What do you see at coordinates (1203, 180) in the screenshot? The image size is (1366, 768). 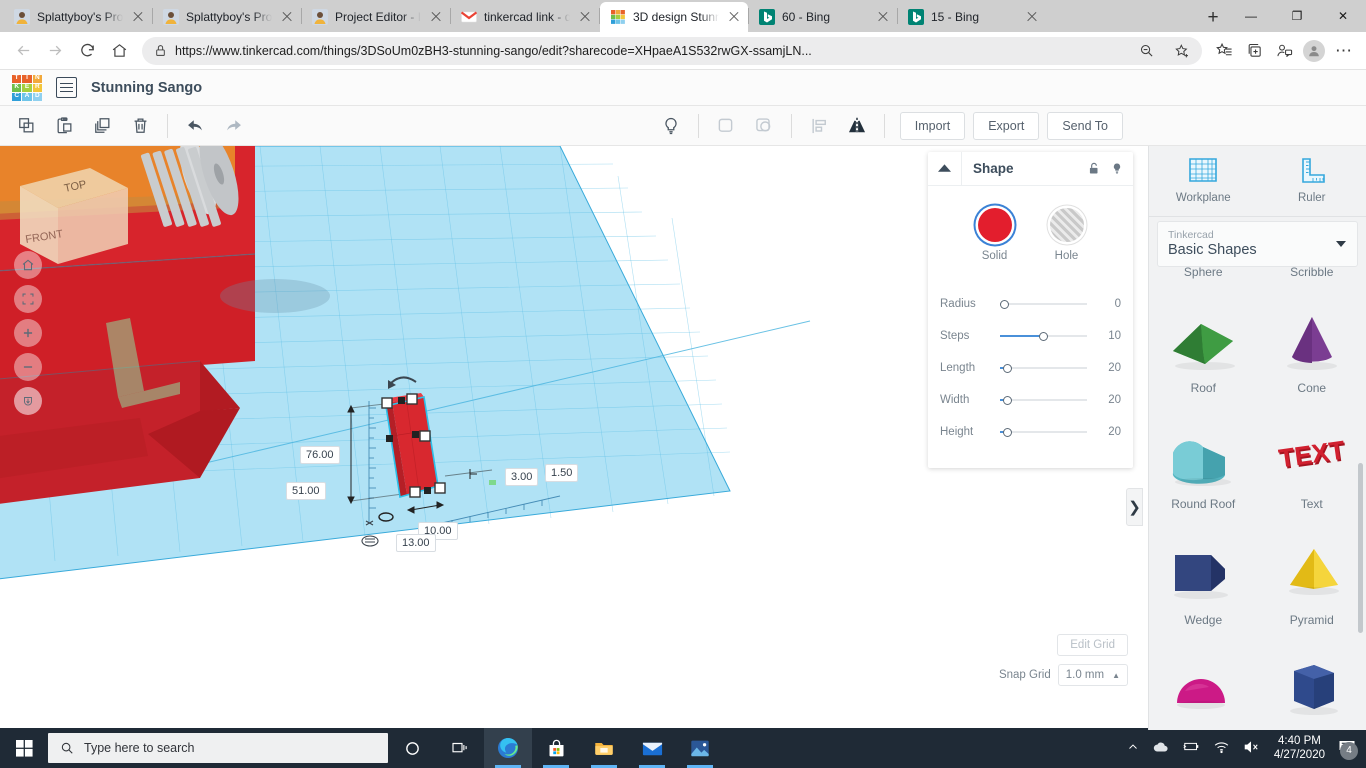 I see `workplane-tool: Workplane` at bounding box center [1203, 180].